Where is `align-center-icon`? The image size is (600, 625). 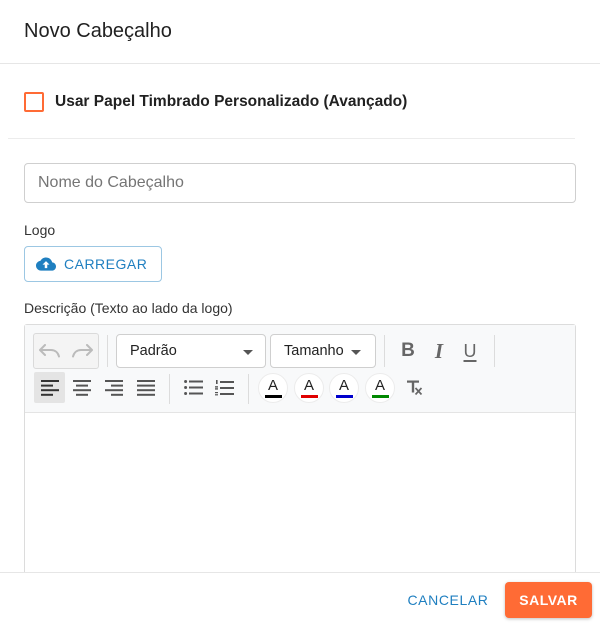
align-center-icon is located at coordinates (81, 387).